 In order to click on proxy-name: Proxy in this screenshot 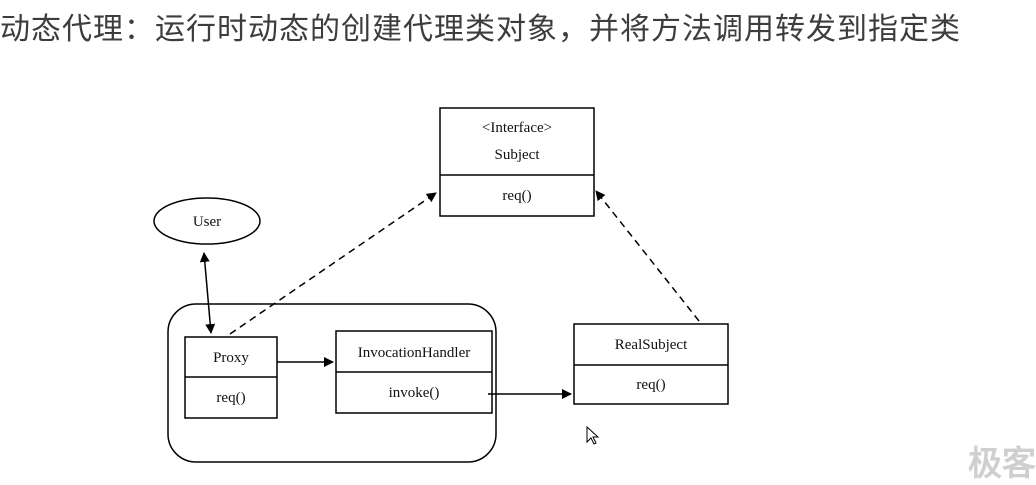, I will do `click(231, 358)`.